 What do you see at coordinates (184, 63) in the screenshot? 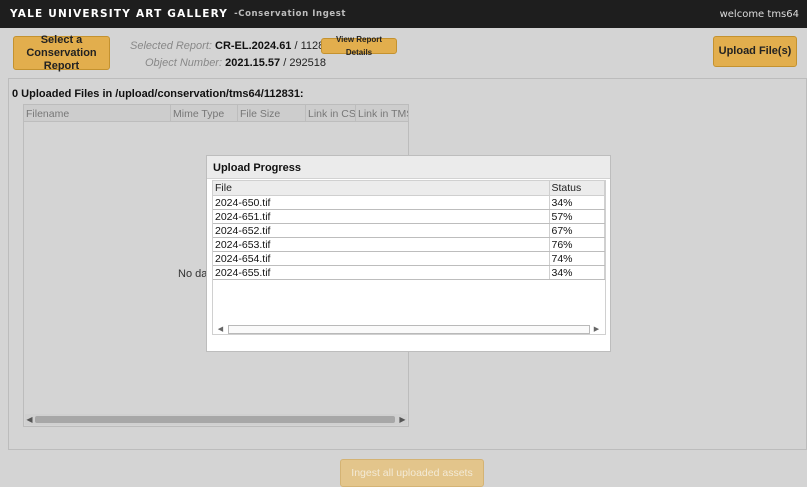
I see `object-number-label: Object Number:` at bounding box center [184, 63].